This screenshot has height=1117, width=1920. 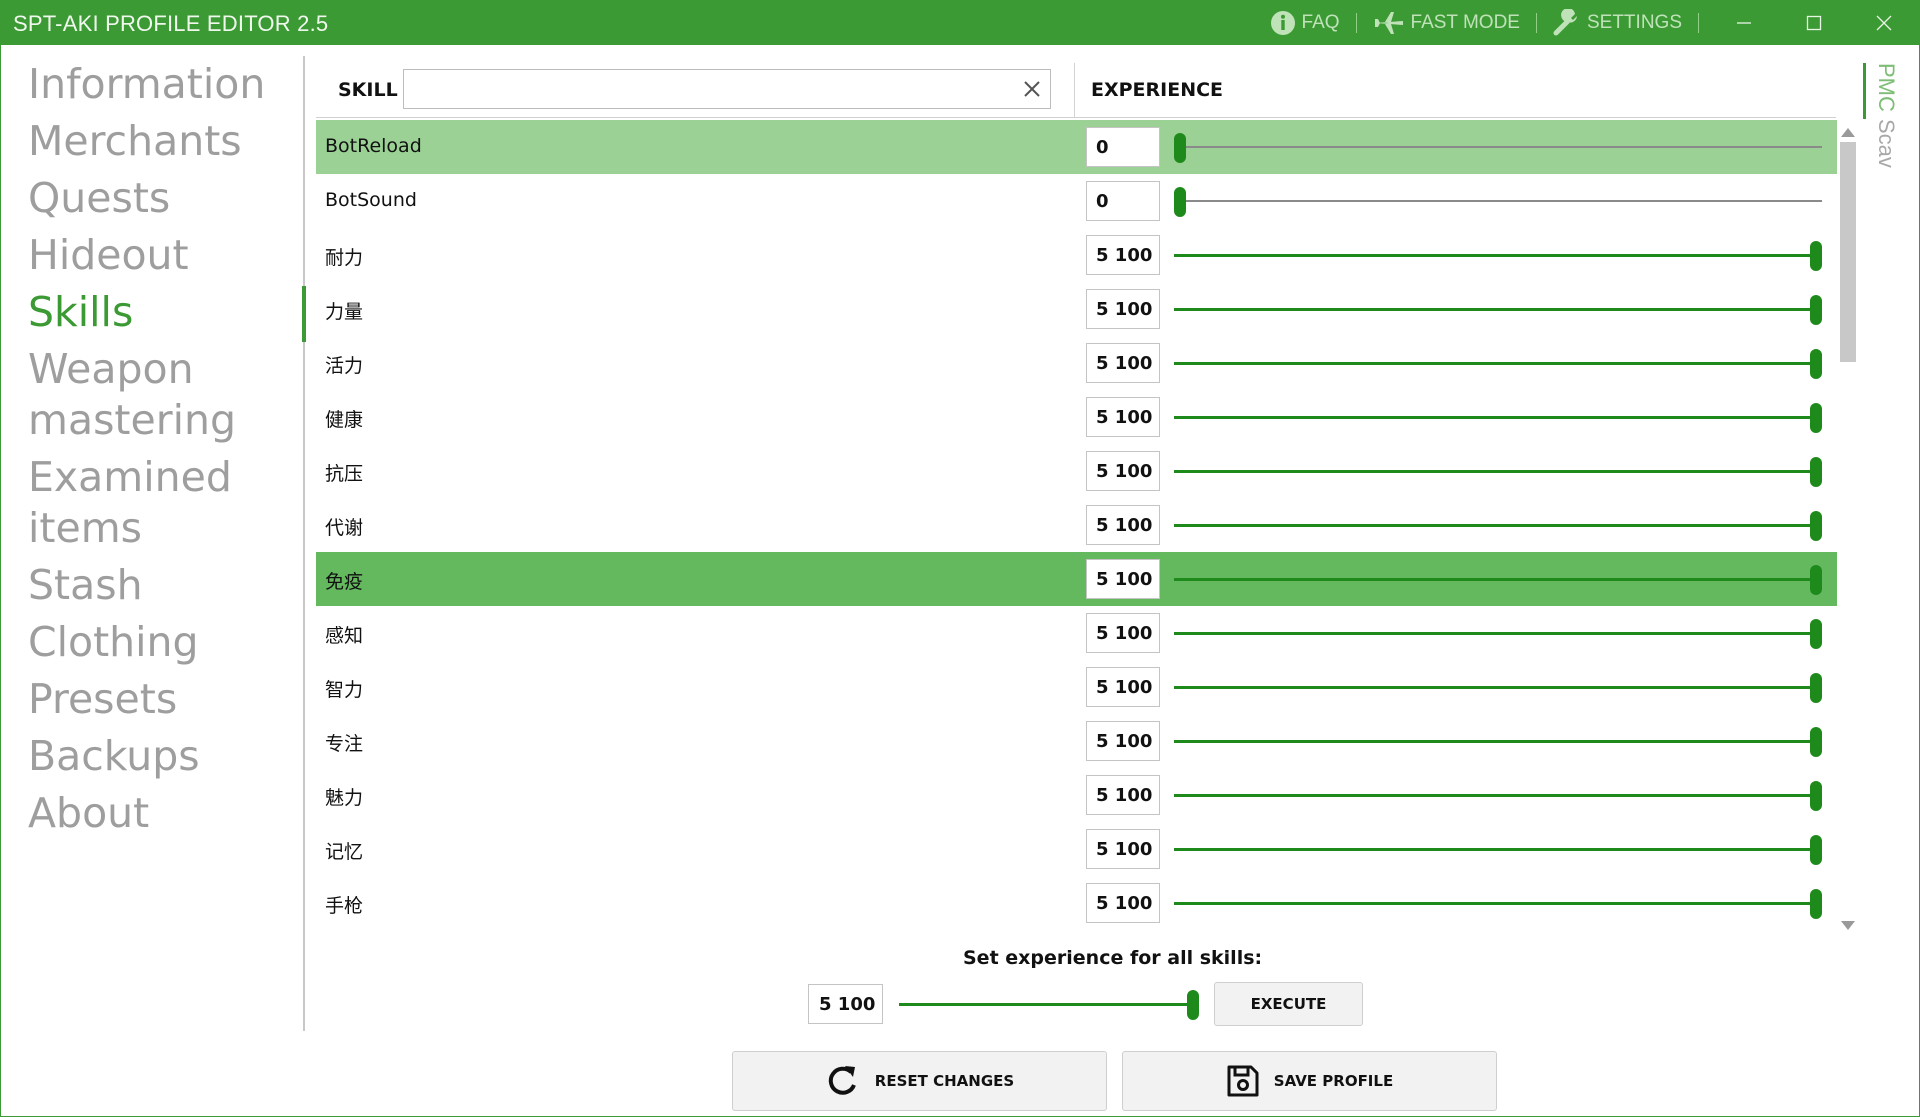 I want to click on nav-item-clothing: Clothing, so click(x=113, y=642).